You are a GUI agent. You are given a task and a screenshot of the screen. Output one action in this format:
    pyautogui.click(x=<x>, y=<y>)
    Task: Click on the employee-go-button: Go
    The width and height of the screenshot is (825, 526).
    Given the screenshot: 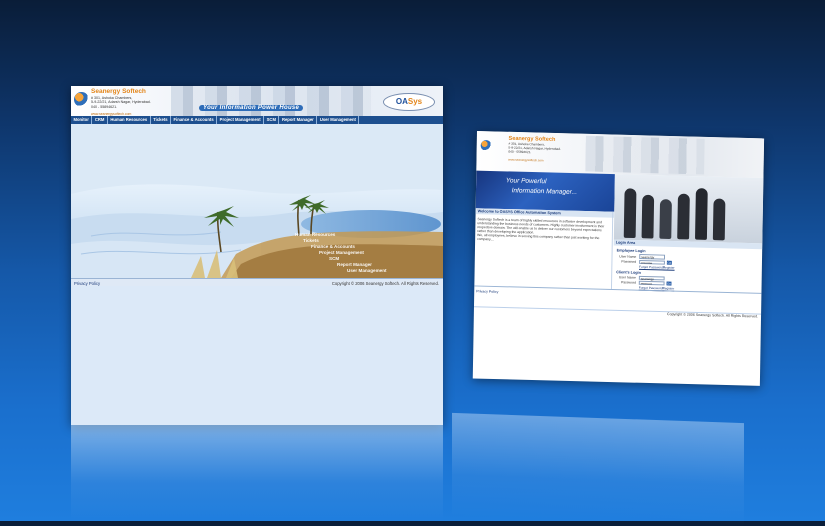 What is the action you would take?
    pyautogui.click(x=669, y=262)
    